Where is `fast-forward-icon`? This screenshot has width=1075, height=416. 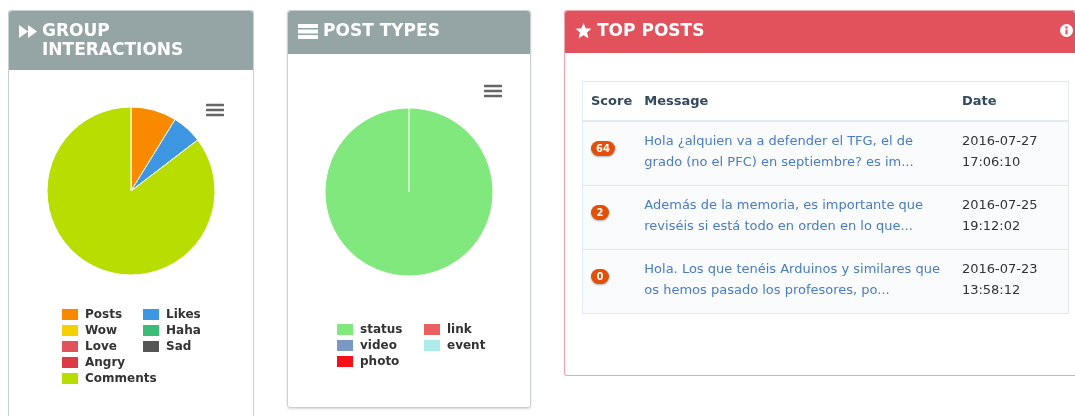
fast-forward-icon is located at coordinates (28, 31).